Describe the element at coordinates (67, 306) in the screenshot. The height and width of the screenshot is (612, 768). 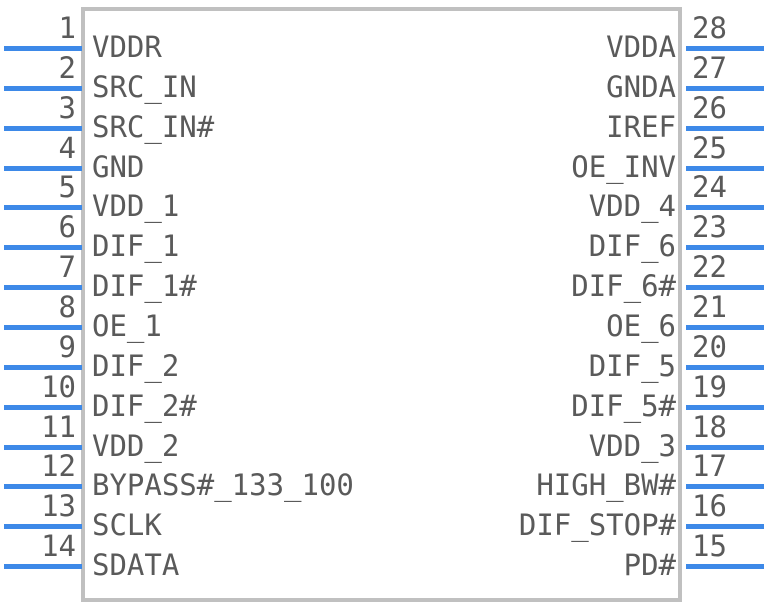
I see `pin-number-8: 8` at that location.